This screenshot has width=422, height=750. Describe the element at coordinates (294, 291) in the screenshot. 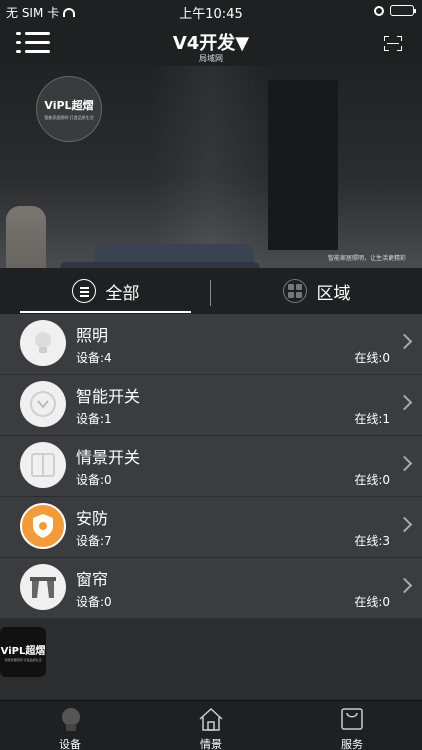

I see `grid-icon` at that location.